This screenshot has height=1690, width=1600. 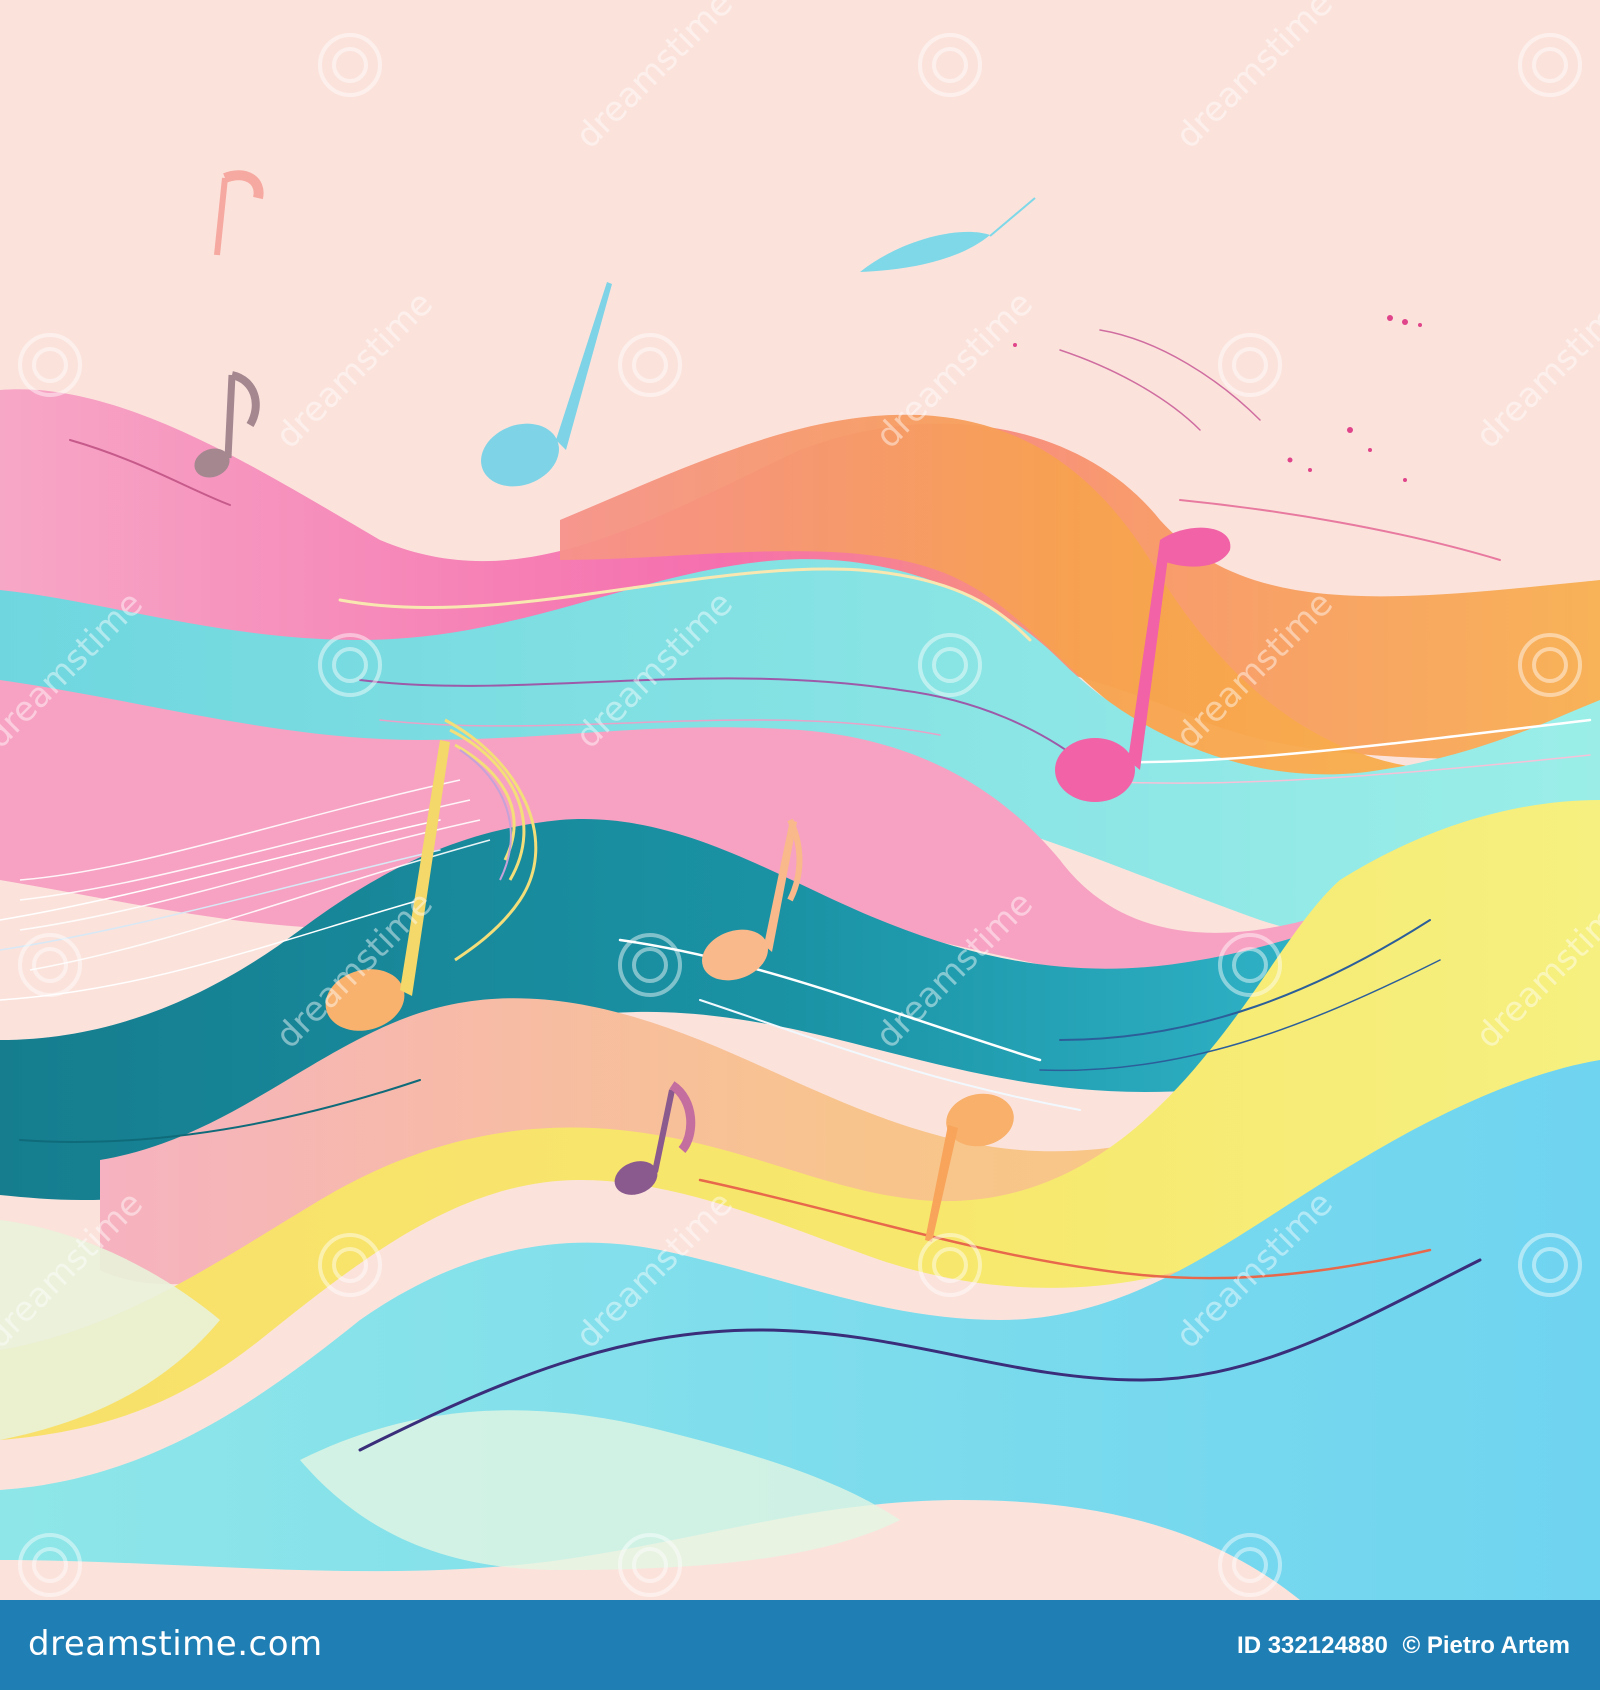 I want to click on image-id: ID 332124880, so click(x=1312, y=1645).